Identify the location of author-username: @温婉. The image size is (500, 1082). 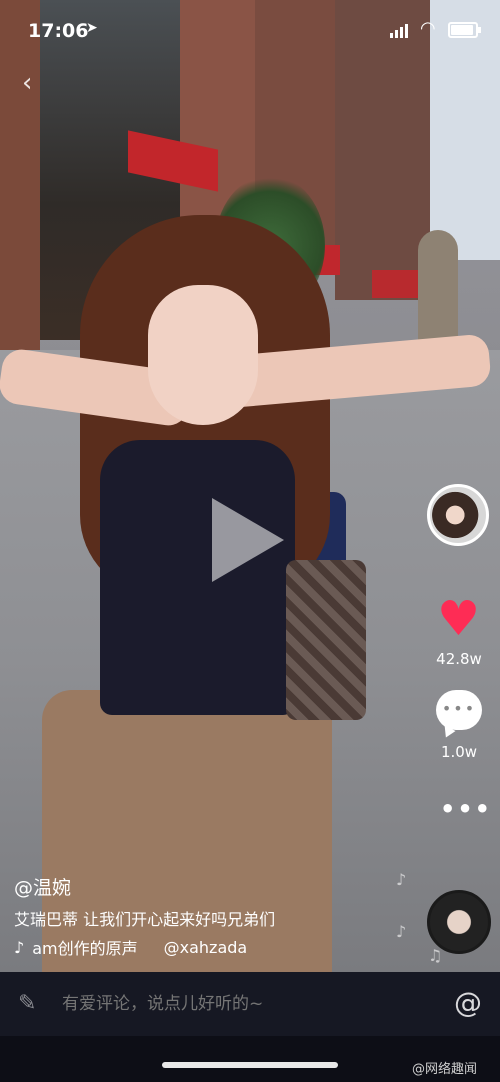
(42, 886).